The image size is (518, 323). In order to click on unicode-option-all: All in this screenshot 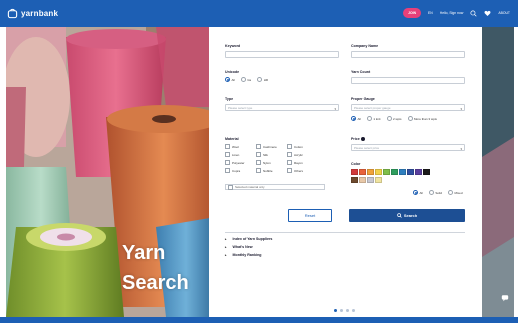, I will do `click(230, 79)`.